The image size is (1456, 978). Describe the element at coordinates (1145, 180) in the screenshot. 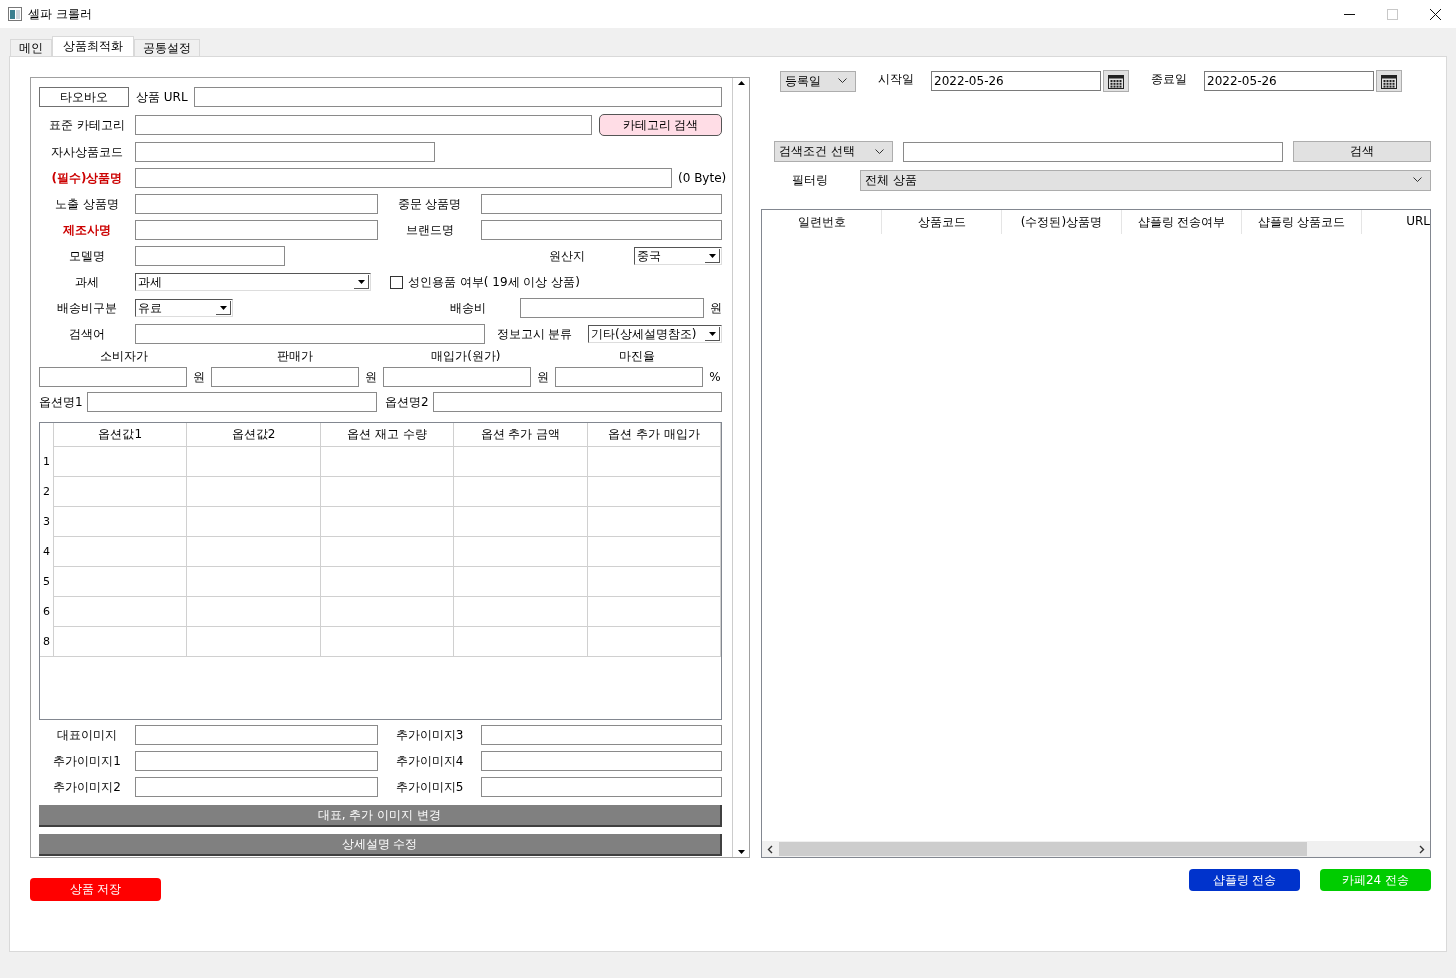

I see `dropdown: 전체 상품` at that location.